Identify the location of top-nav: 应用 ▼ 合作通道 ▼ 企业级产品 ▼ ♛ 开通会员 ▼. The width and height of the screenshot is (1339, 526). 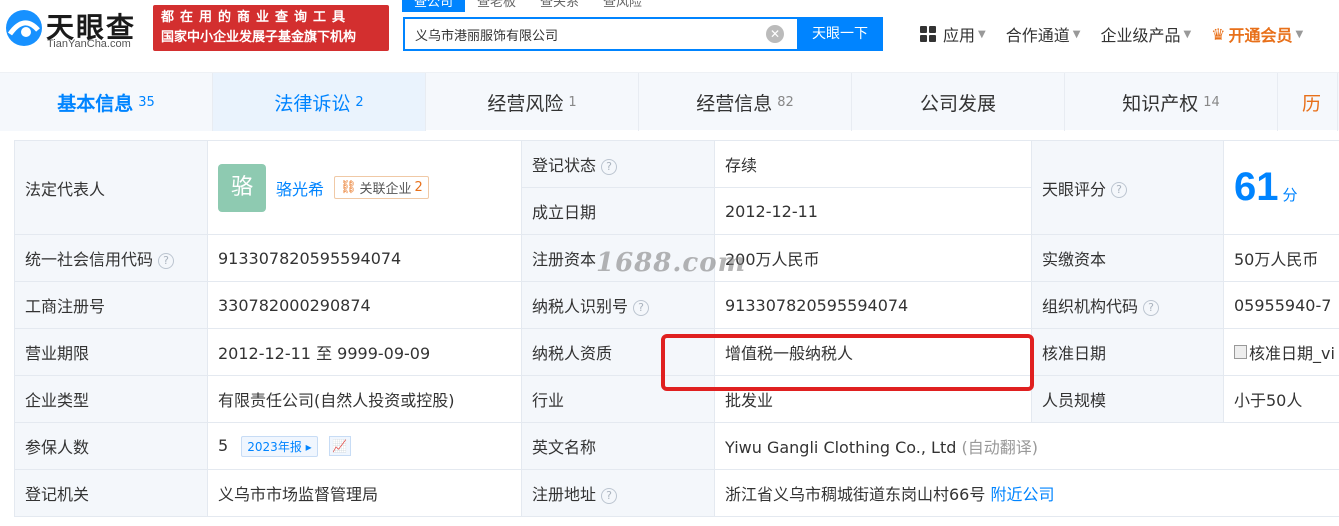
(1121, 34).